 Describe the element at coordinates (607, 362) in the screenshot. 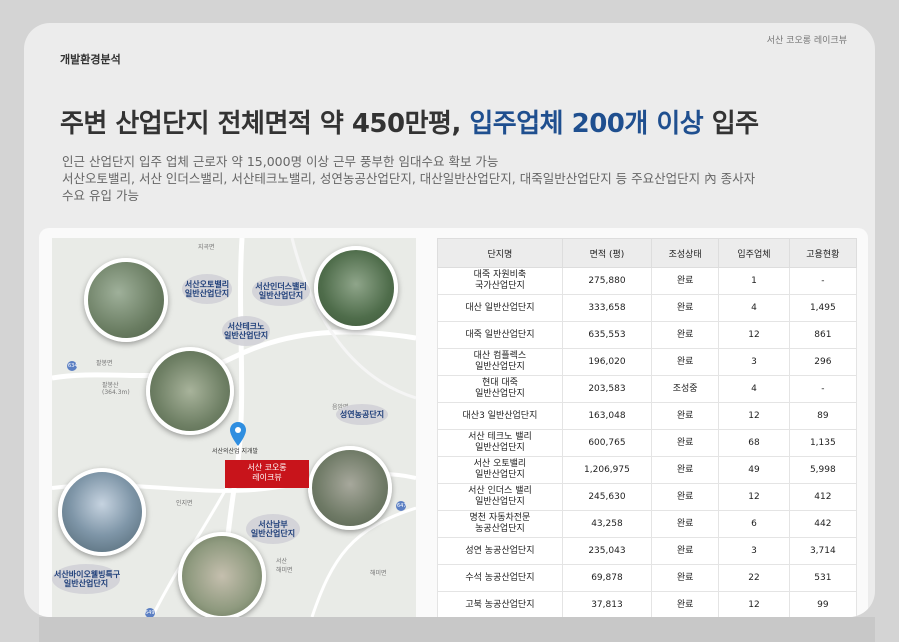

I see `table-cell-area: 196,020` at that location.